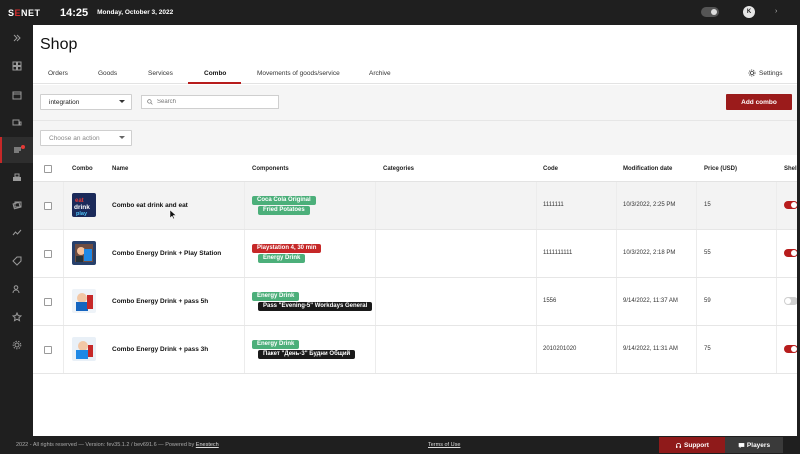  Describe the element at coordinates (553, 205) in the screenshot. I see `code-cell: 1111111` at that location.